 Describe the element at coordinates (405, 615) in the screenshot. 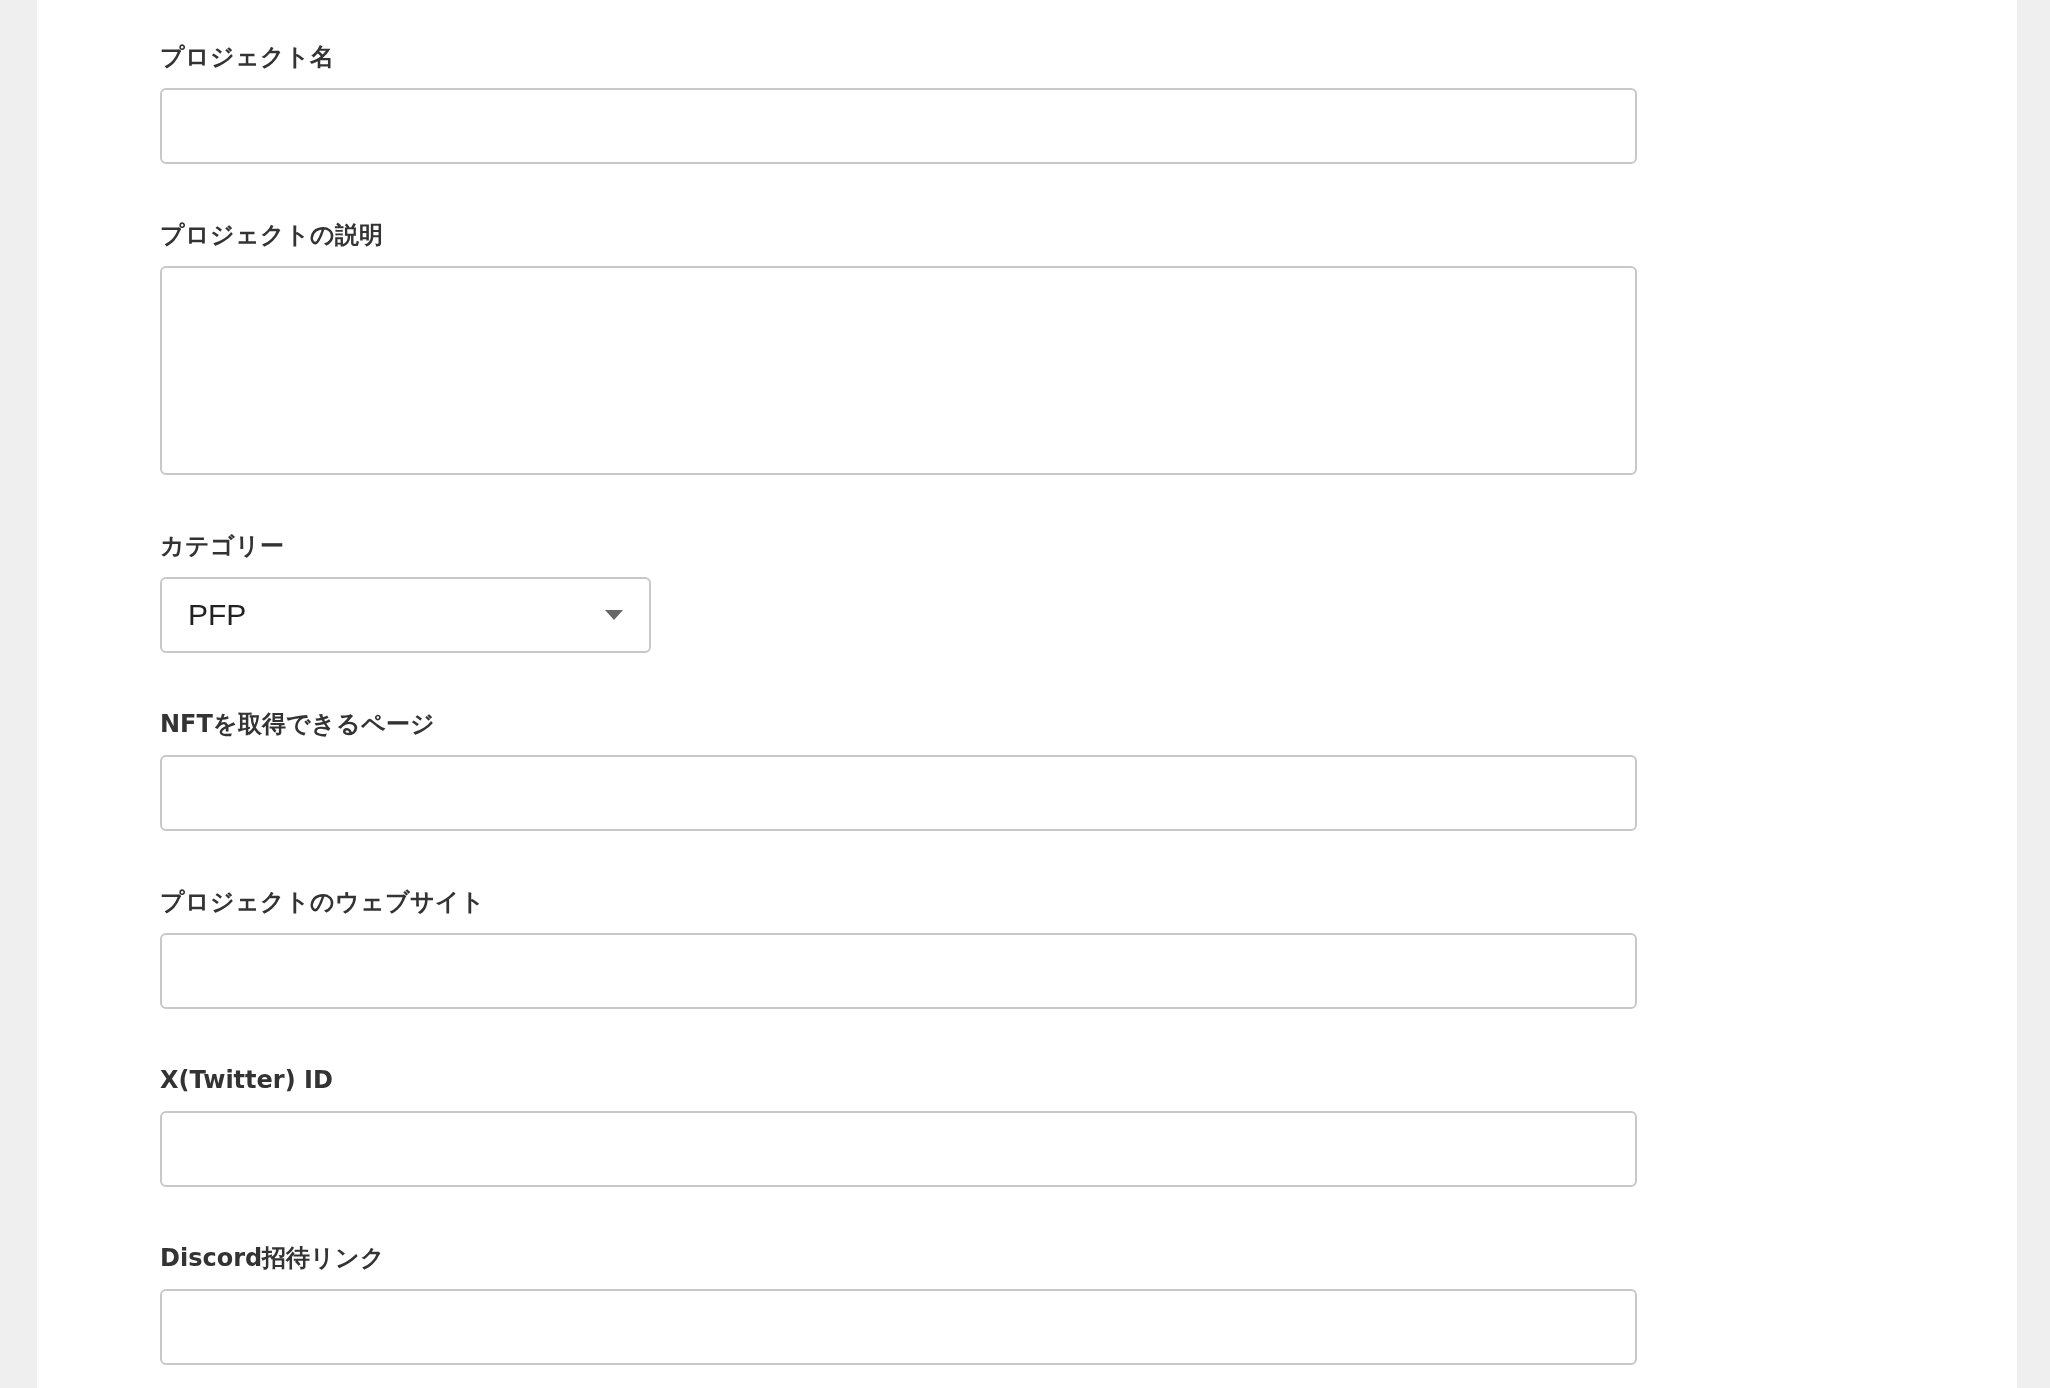

I see `category-dropdown: PFP` at that location.